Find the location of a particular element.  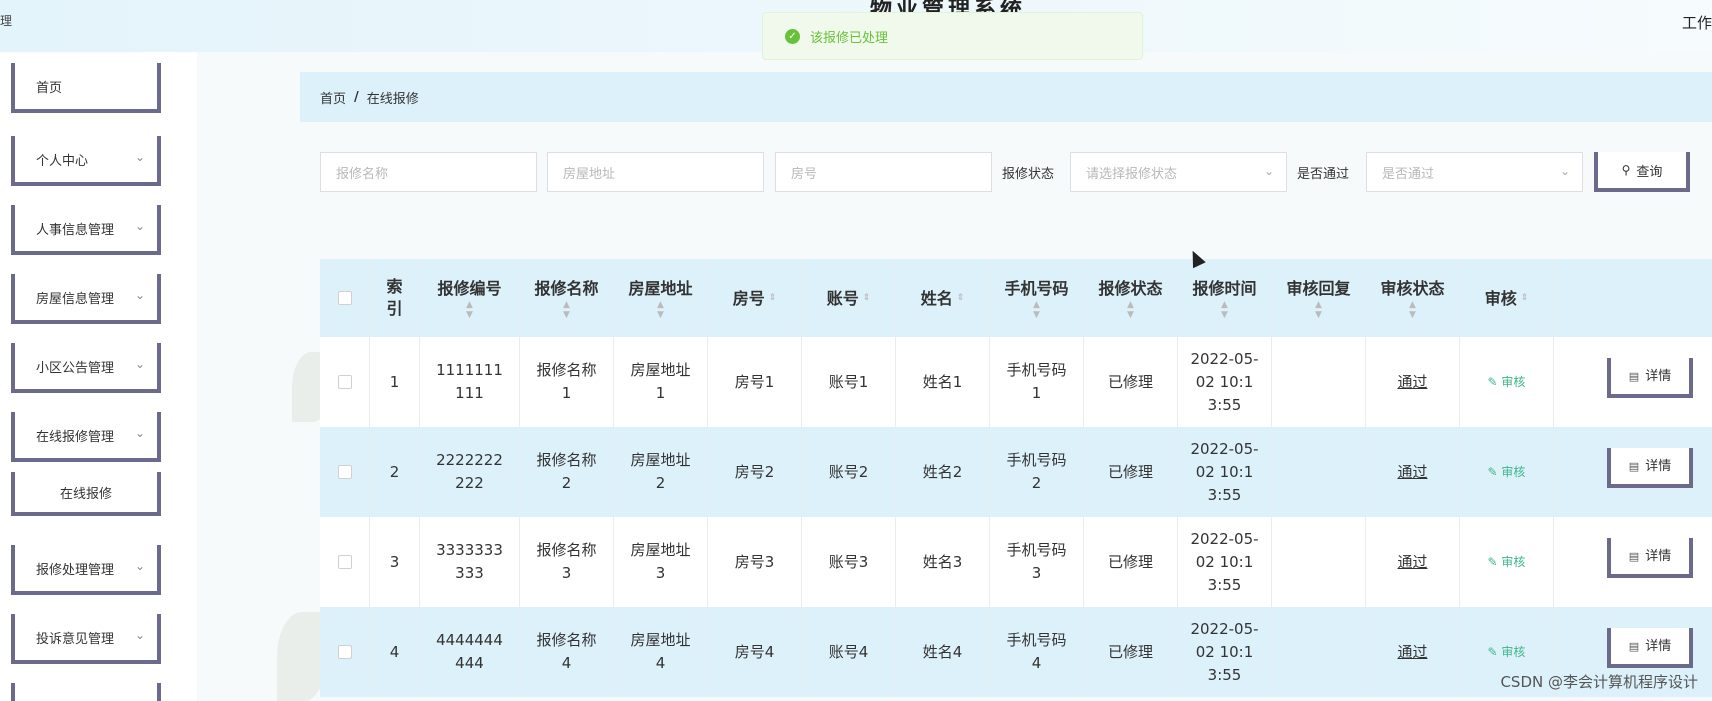

room-number-input: 房号 is located at coordinates (883, 172).